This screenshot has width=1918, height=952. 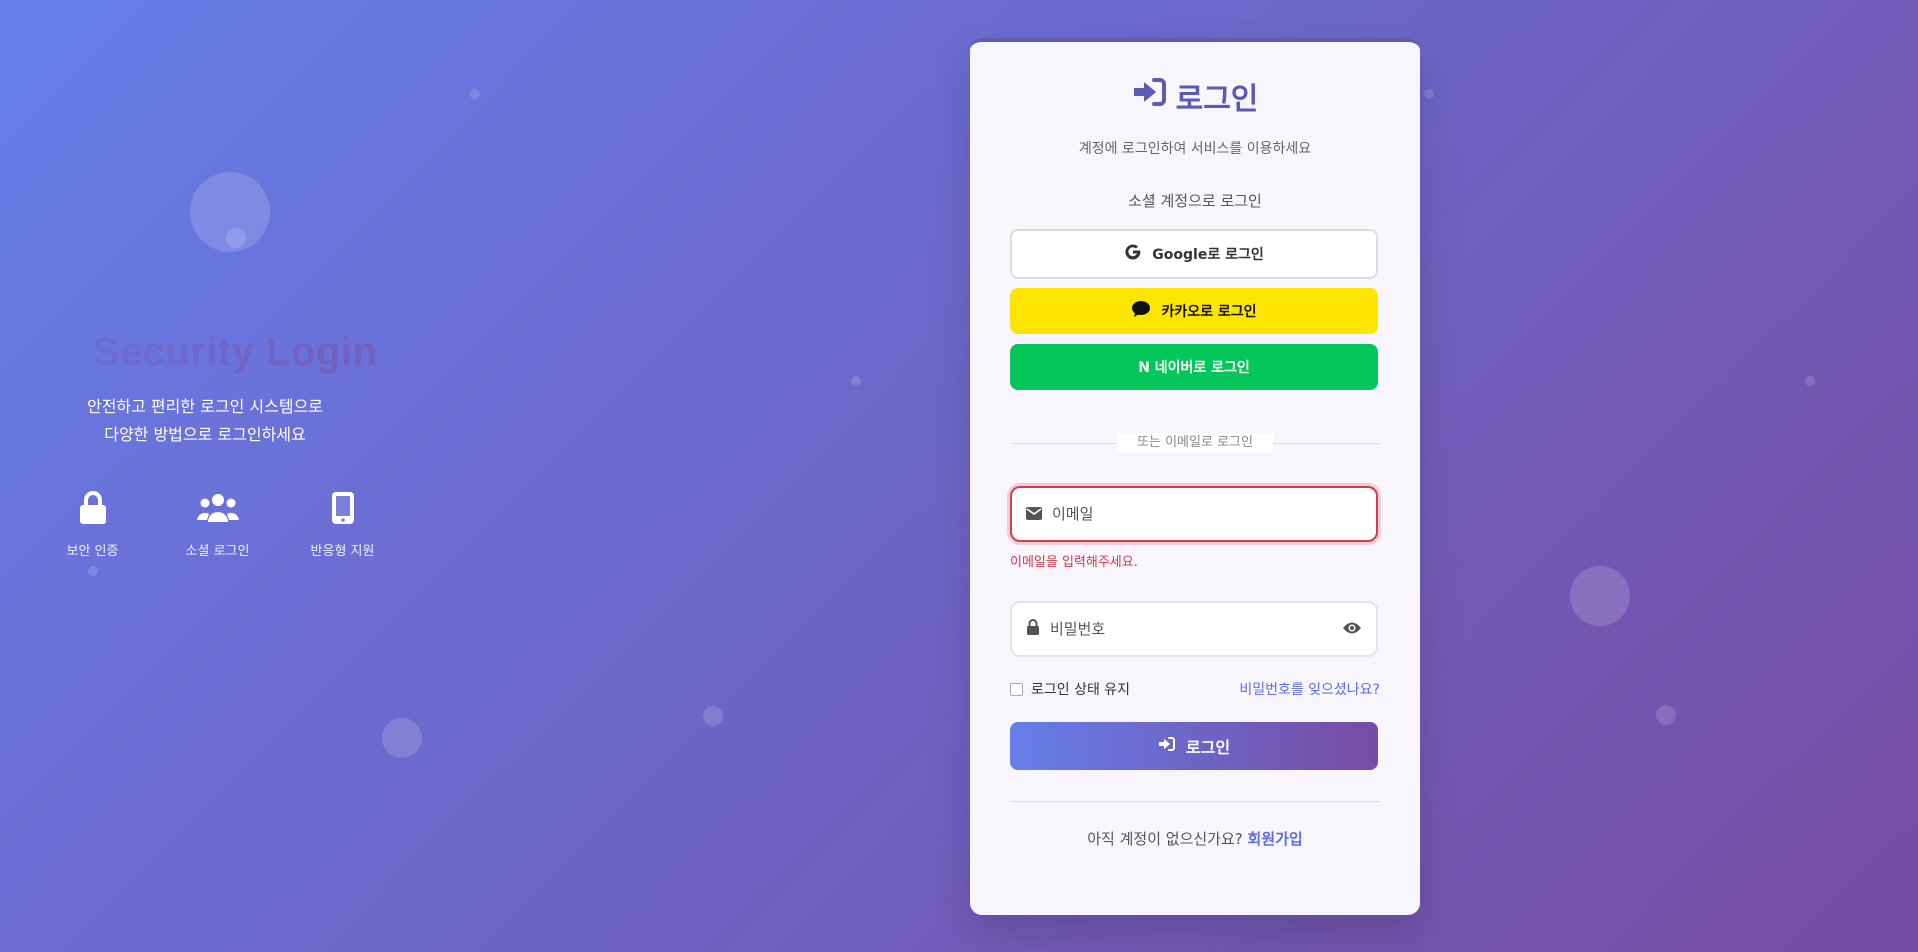 I want to click on password-field, so click(x=1194, y=629).